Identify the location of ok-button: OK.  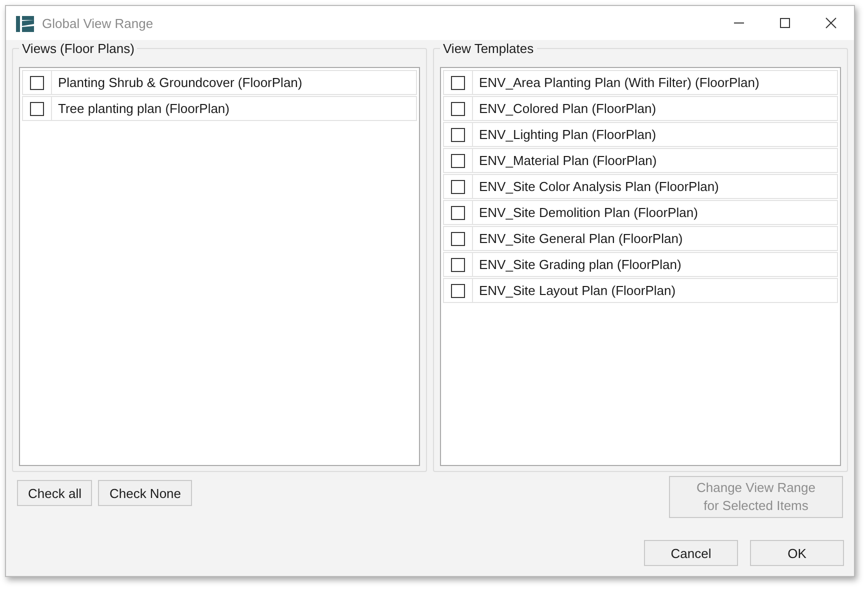
(797, 553).